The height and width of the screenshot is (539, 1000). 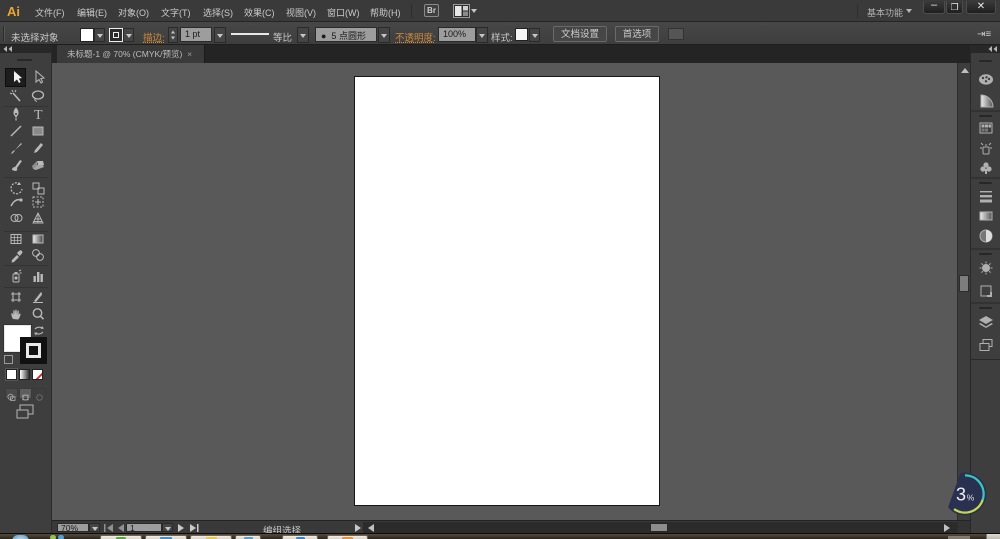 What do you see at coordinates (961, 495) in the screenshot?
I see `svg-text: 3` at bounding box center [961, 495].